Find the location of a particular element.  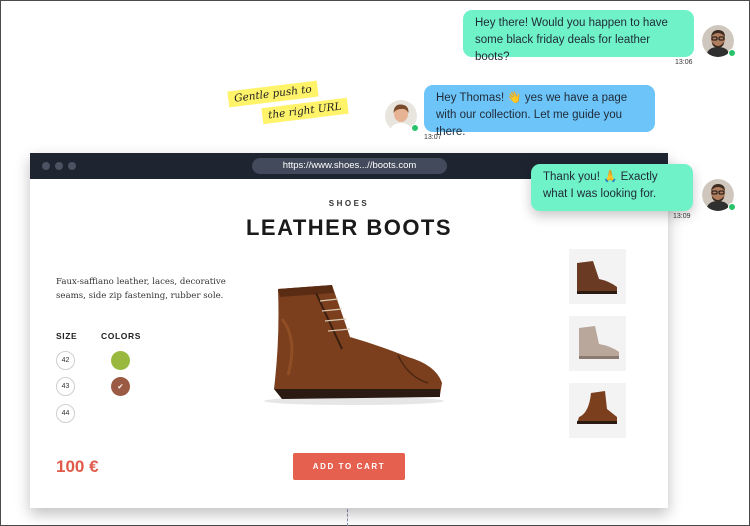

window-maximize-icon is located at coordinates (72, 166).